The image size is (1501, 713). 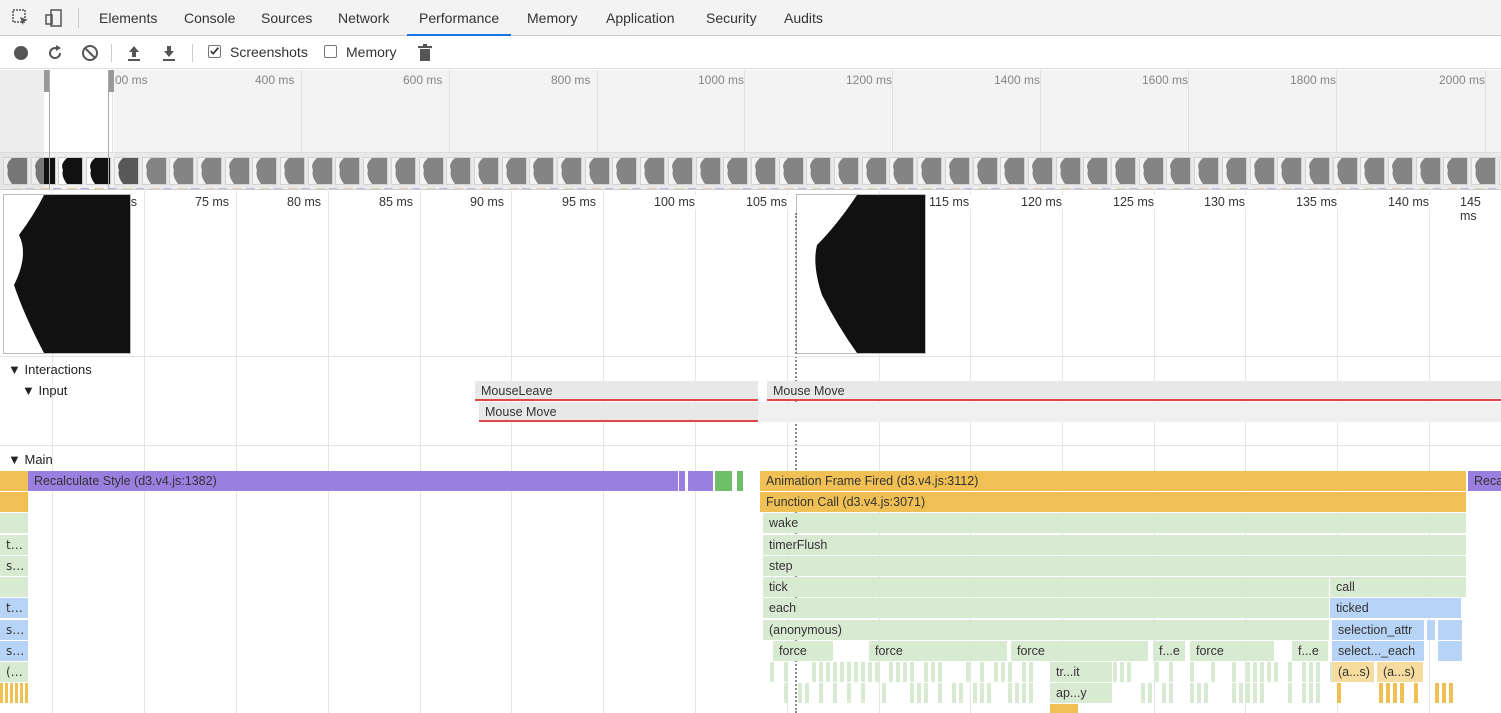 I want to click on clear-icon, so click(x=90, y=53).